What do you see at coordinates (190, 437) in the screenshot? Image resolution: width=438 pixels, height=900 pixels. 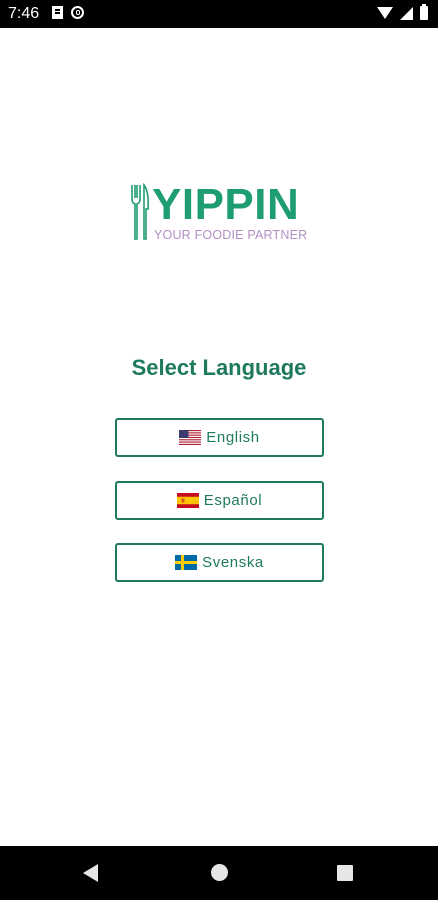 I see `us-flag-icon` at bounding box center [190, 437].